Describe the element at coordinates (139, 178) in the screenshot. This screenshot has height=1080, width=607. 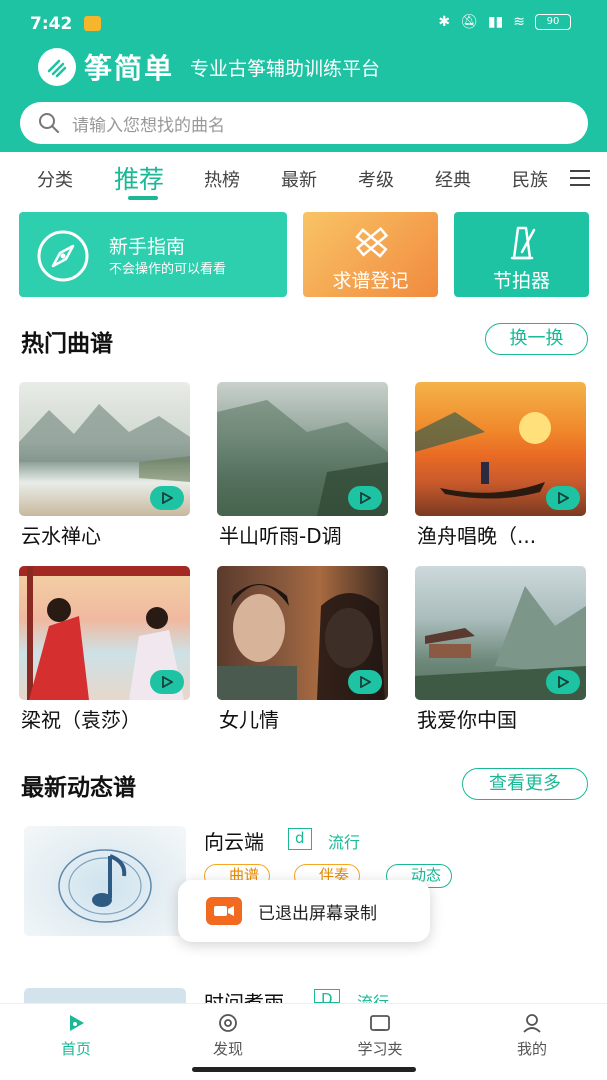
I see `tab-recommend: 推荐` at that location.